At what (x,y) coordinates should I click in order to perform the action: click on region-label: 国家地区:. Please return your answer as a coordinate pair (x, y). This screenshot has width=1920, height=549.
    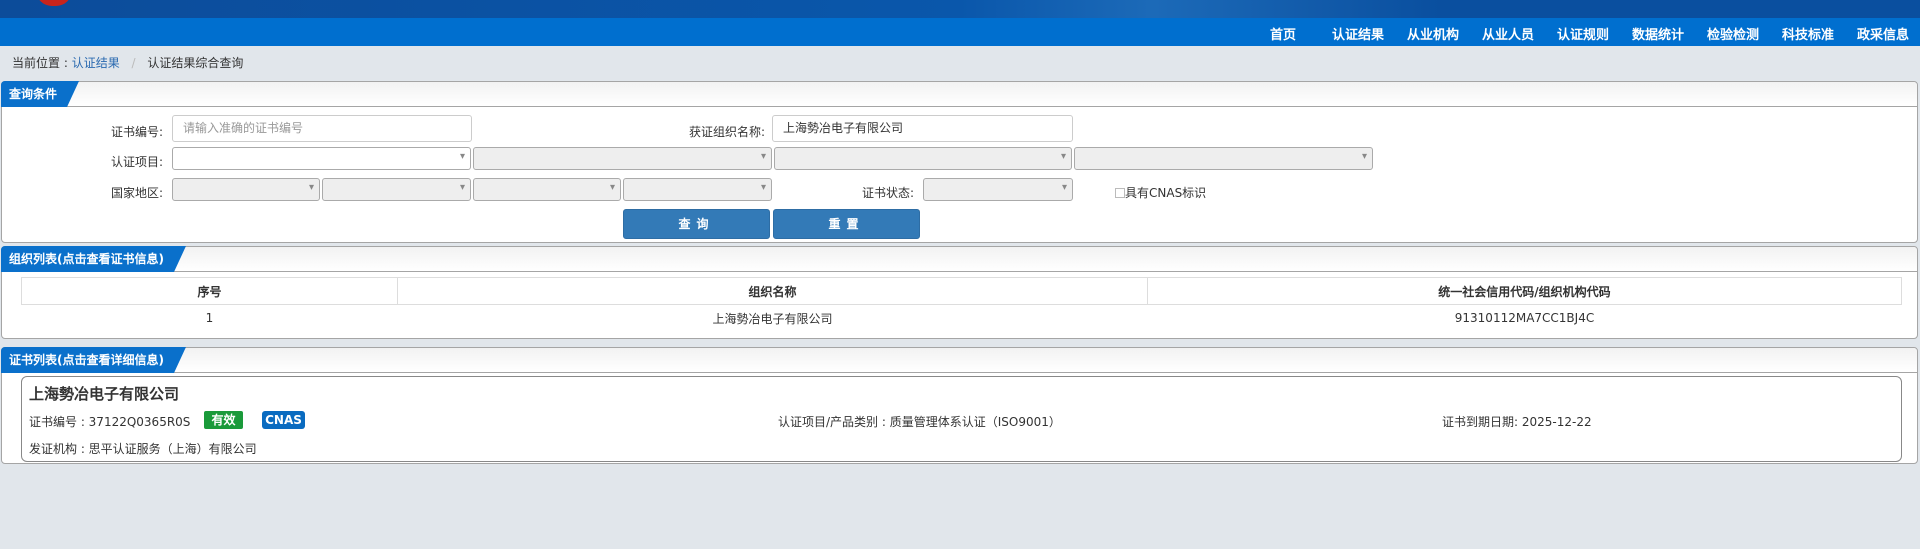
    Looking at the image, I should click on (136, 193).